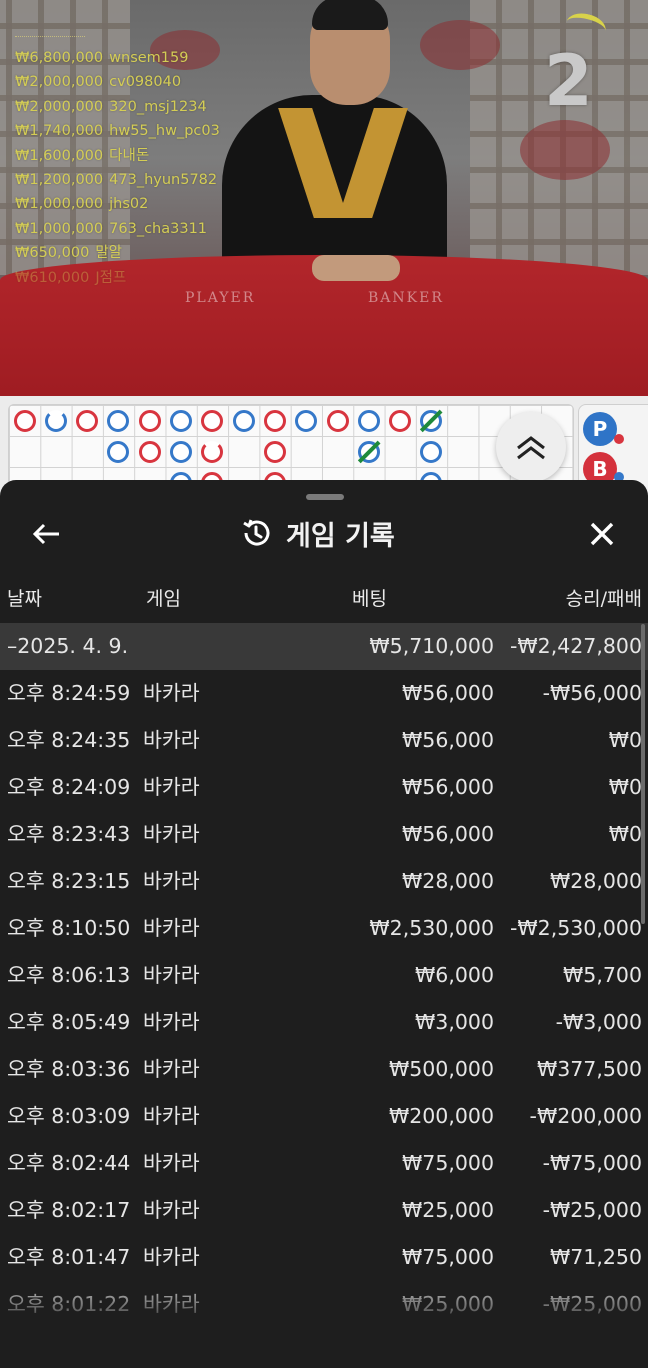  I want to click on history-row: 오후 8:10:50 바카라 ₩2,530,000 -₩2,530,000, so click(324, 928).